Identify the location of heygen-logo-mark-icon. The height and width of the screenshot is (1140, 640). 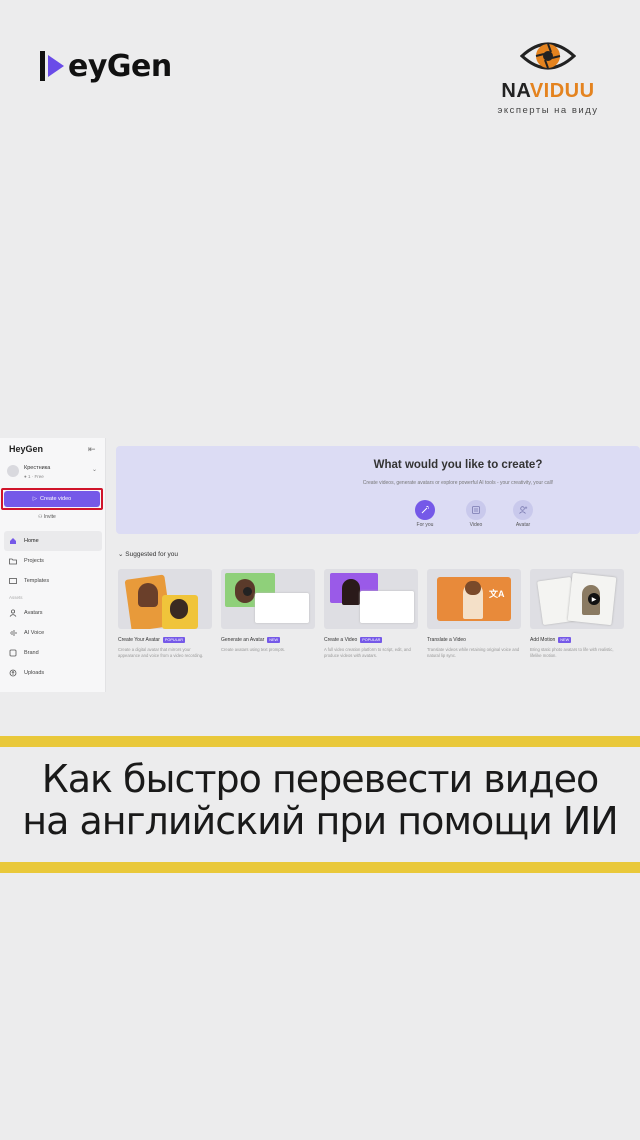
(52, 66).